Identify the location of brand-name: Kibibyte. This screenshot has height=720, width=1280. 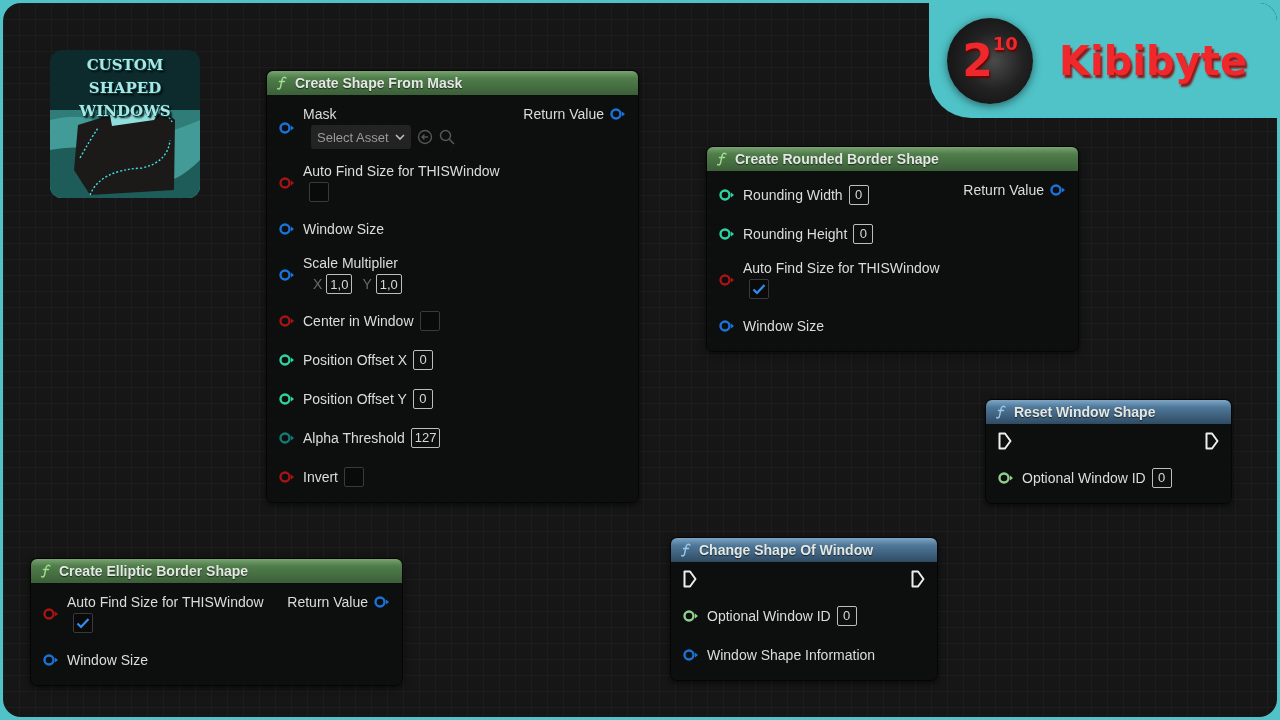
(1153, 60).